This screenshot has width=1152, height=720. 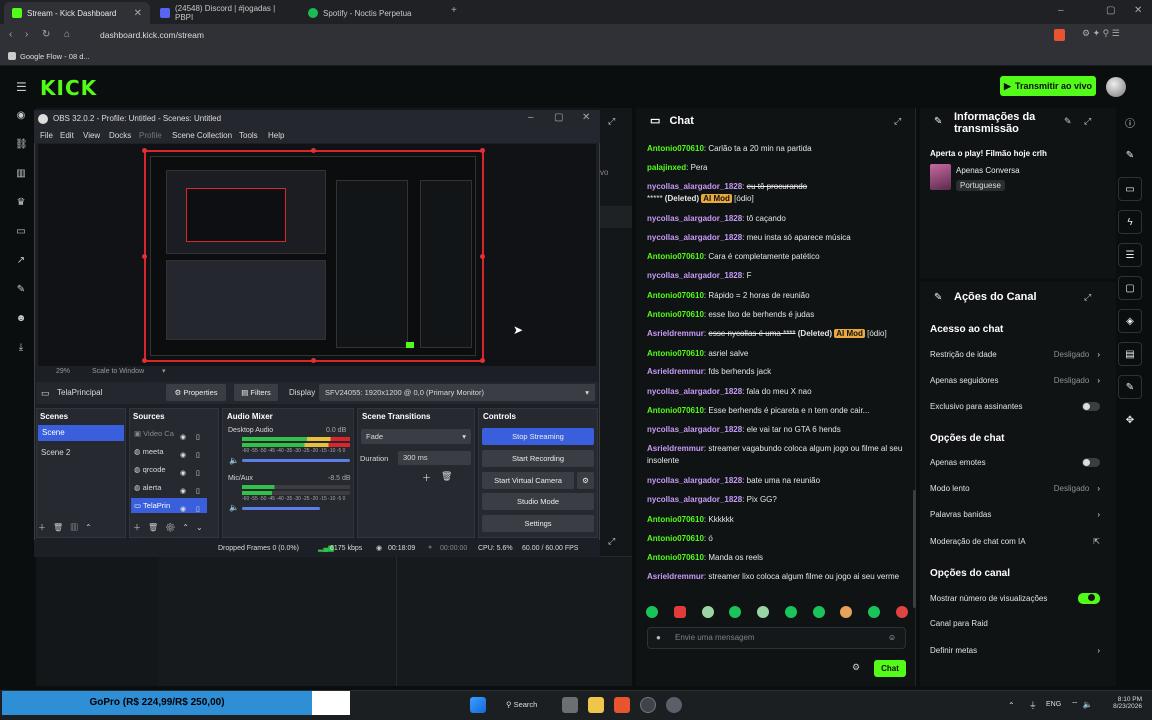 What do you see at coordinates (1101, 33) in the screenshot?
I see `extensions-icon: ⚙ ✦ ⚲ ☰` at bounding box center [1101, 33].